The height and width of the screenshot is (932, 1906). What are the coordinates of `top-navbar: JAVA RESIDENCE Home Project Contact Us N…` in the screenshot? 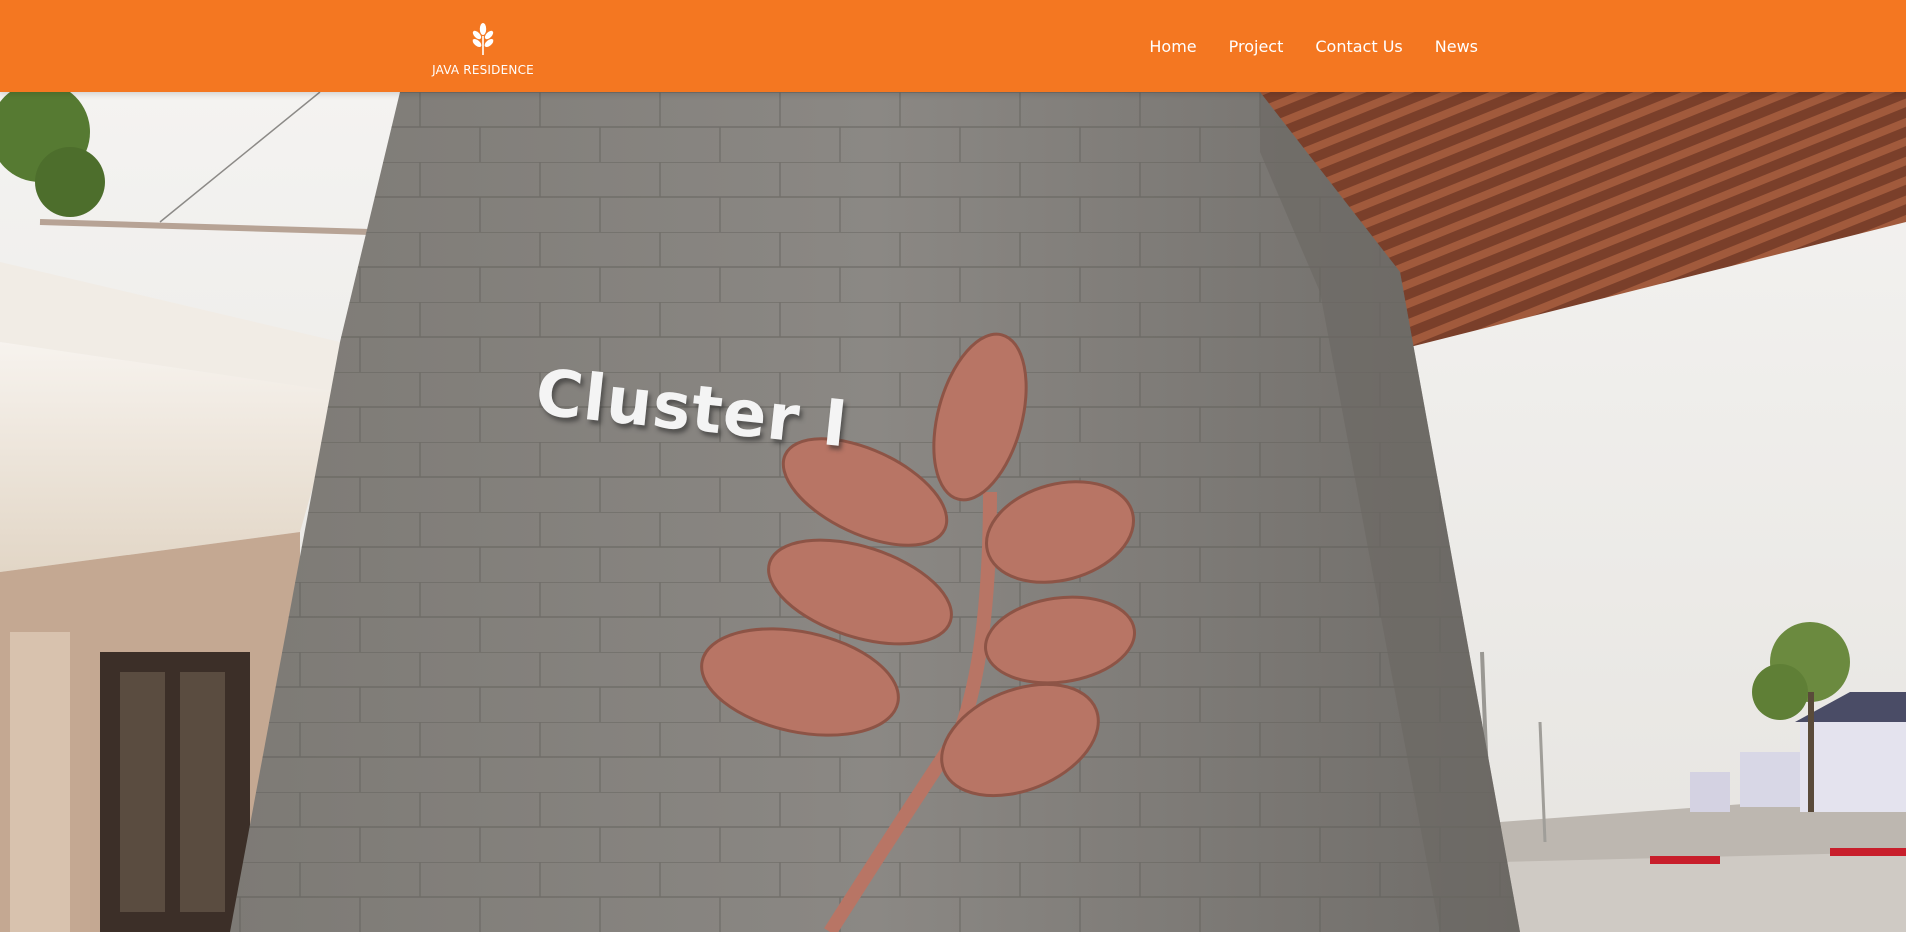 It's located at (953, 46).